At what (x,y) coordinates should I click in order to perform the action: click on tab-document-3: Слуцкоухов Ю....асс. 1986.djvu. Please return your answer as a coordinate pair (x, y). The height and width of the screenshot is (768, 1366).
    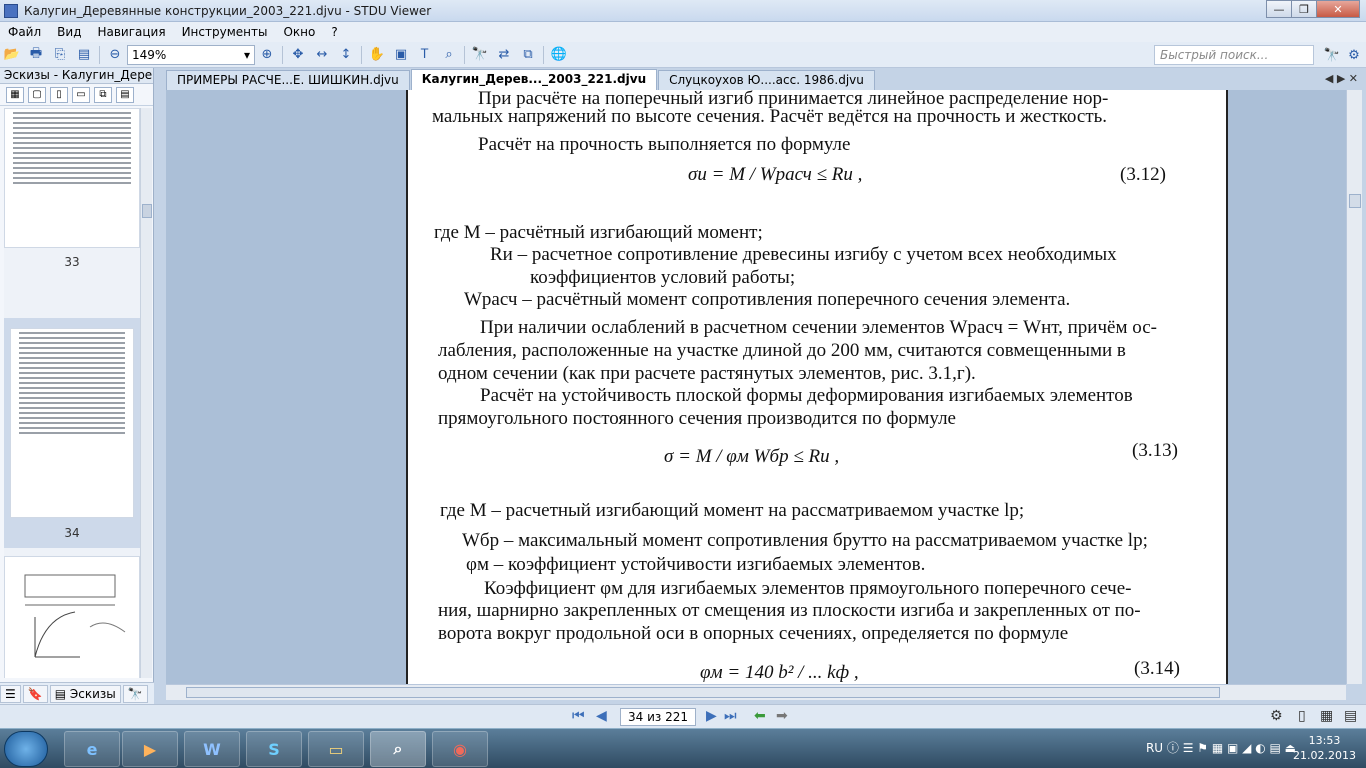
    Looking at the image, I should click on (766, 80).